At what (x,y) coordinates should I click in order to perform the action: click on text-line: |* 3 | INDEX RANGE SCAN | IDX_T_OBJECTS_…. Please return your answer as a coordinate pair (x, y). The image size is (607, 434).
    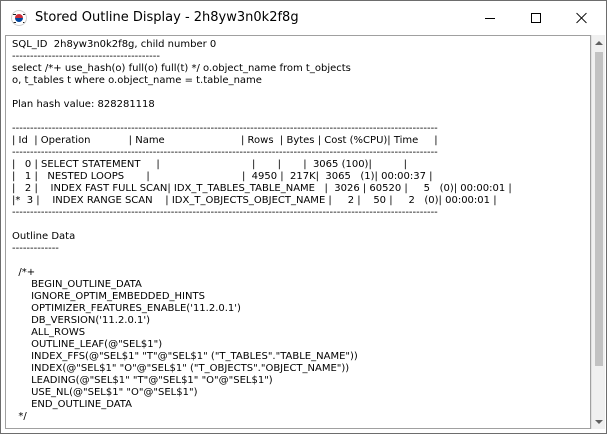
    Looking at the image, I should click on (254, 200).